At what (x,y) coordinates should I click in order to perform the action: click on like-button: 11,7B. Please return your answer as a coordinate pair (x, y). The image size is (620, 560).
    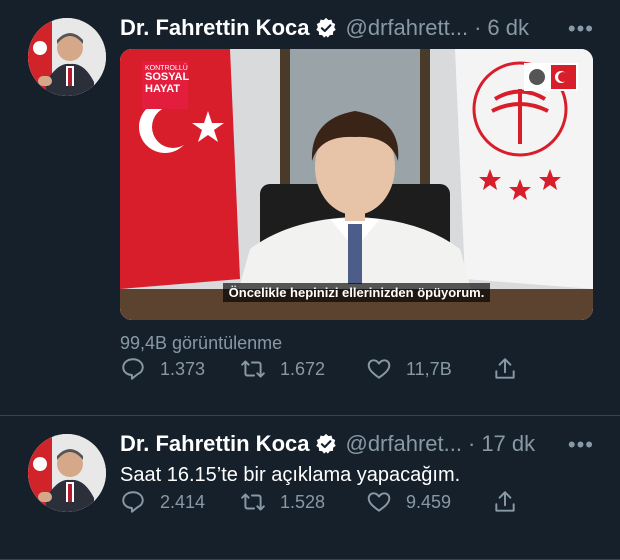
    Looking at the image, I should click on (409, 369).